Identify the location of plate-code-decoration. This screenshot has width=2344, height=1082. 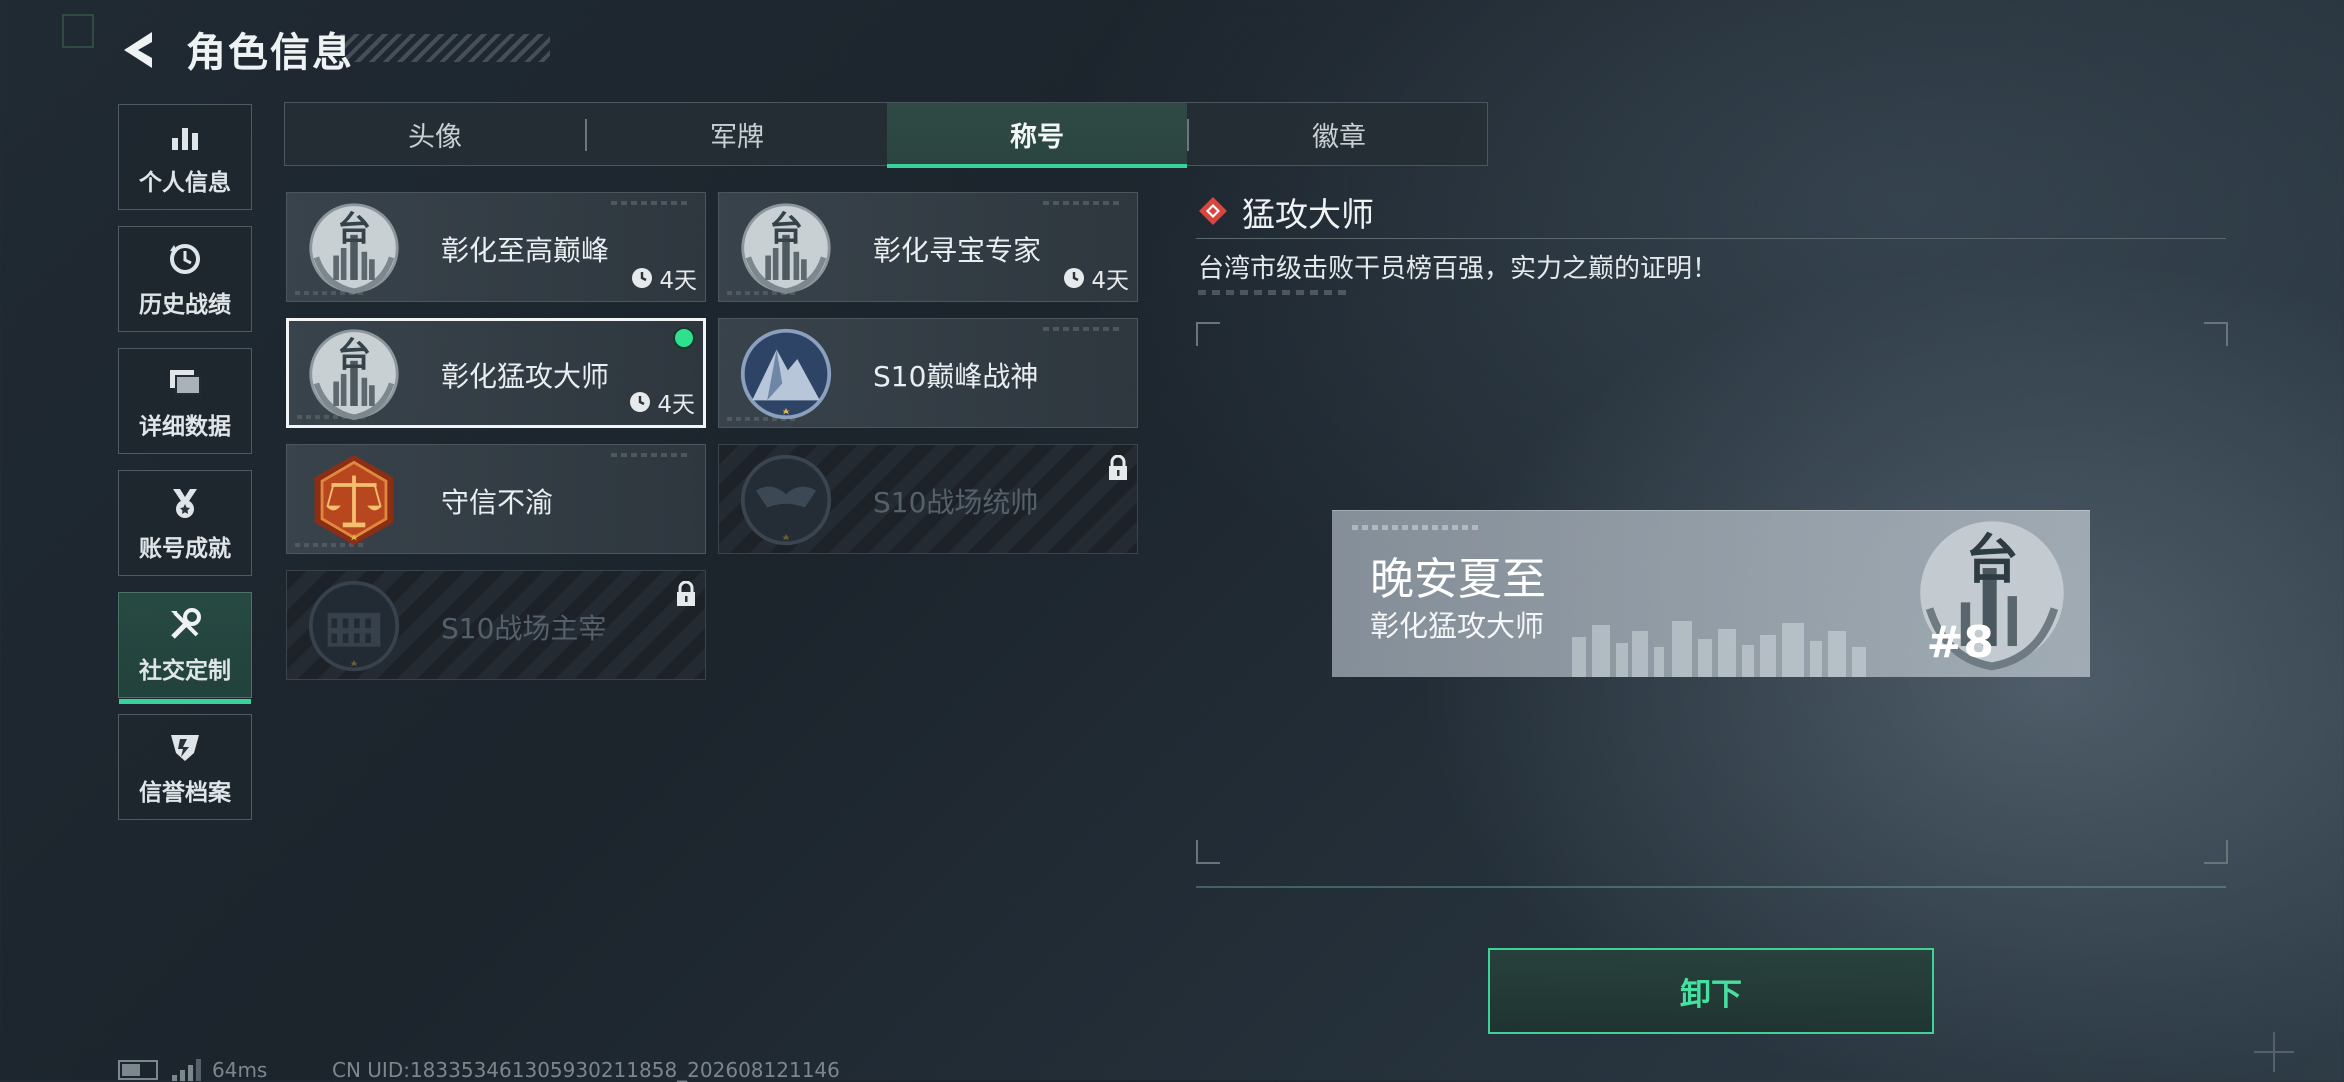
(1417, 527).